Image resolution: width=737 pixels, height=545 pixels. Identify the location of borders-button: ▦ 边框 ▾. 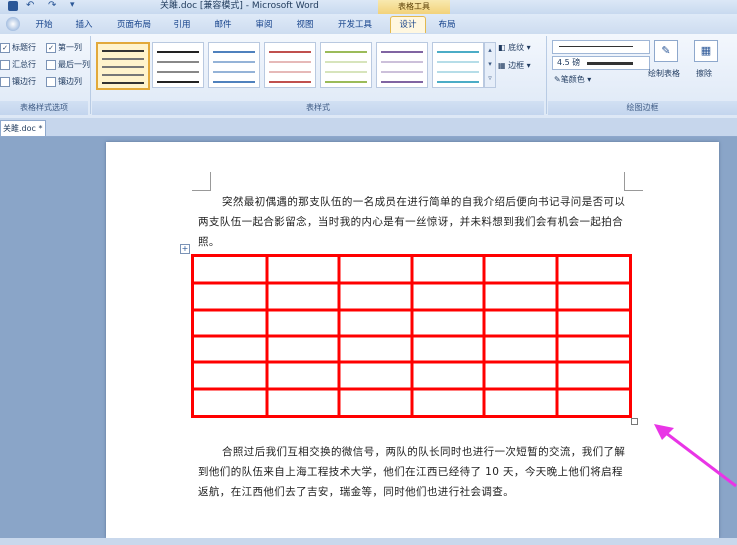
(514, 65).